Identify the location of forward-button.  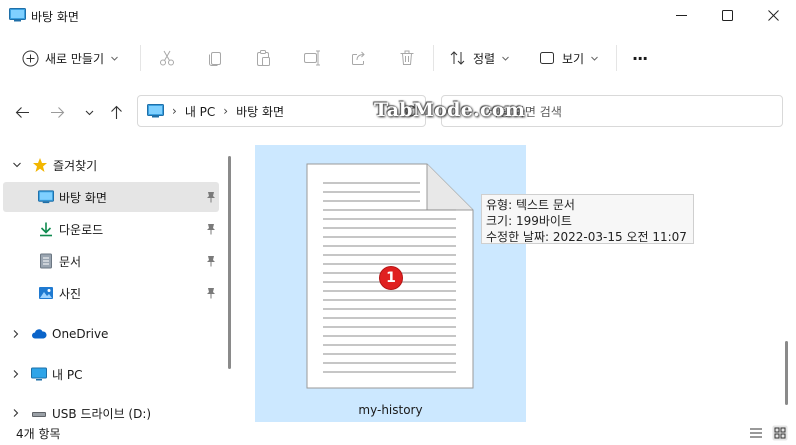
(57, 112).